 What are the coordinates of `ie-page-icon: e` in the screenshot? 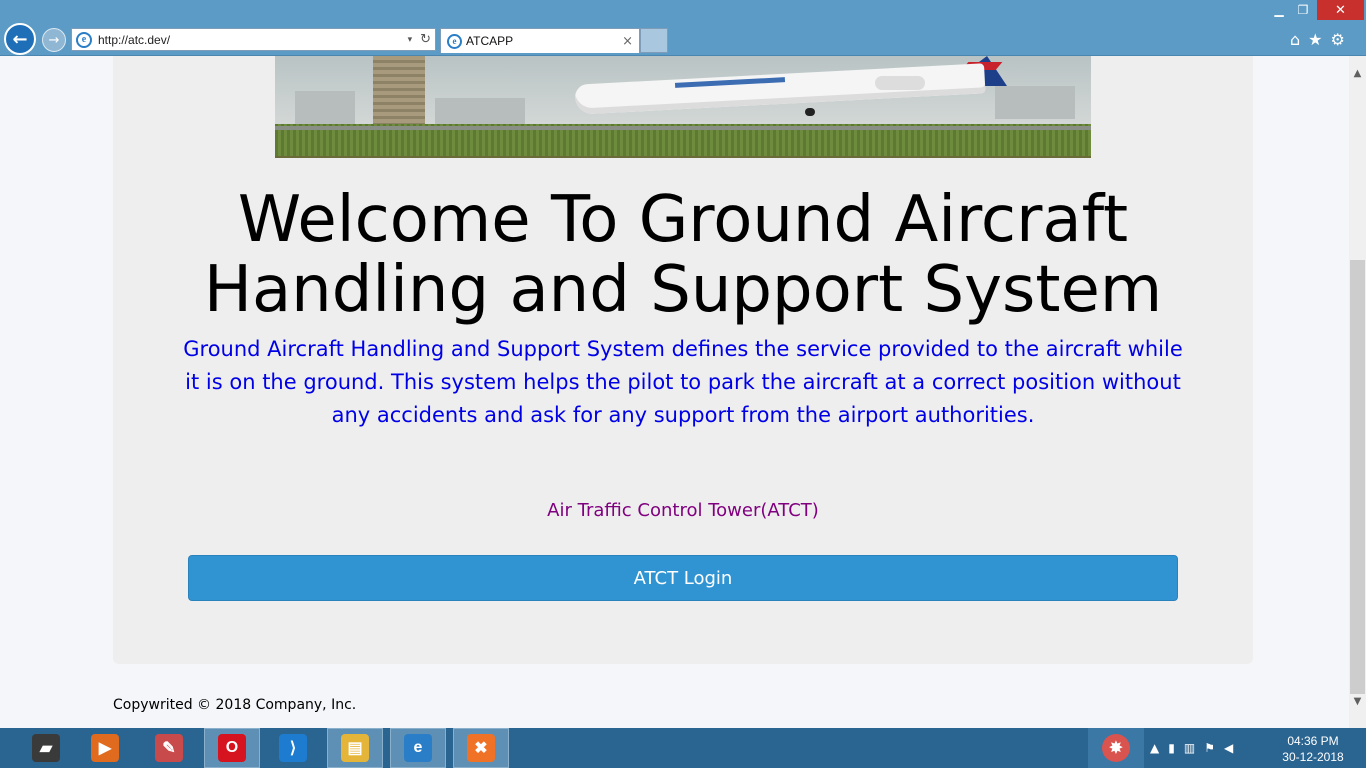 It's located at (84, 39).